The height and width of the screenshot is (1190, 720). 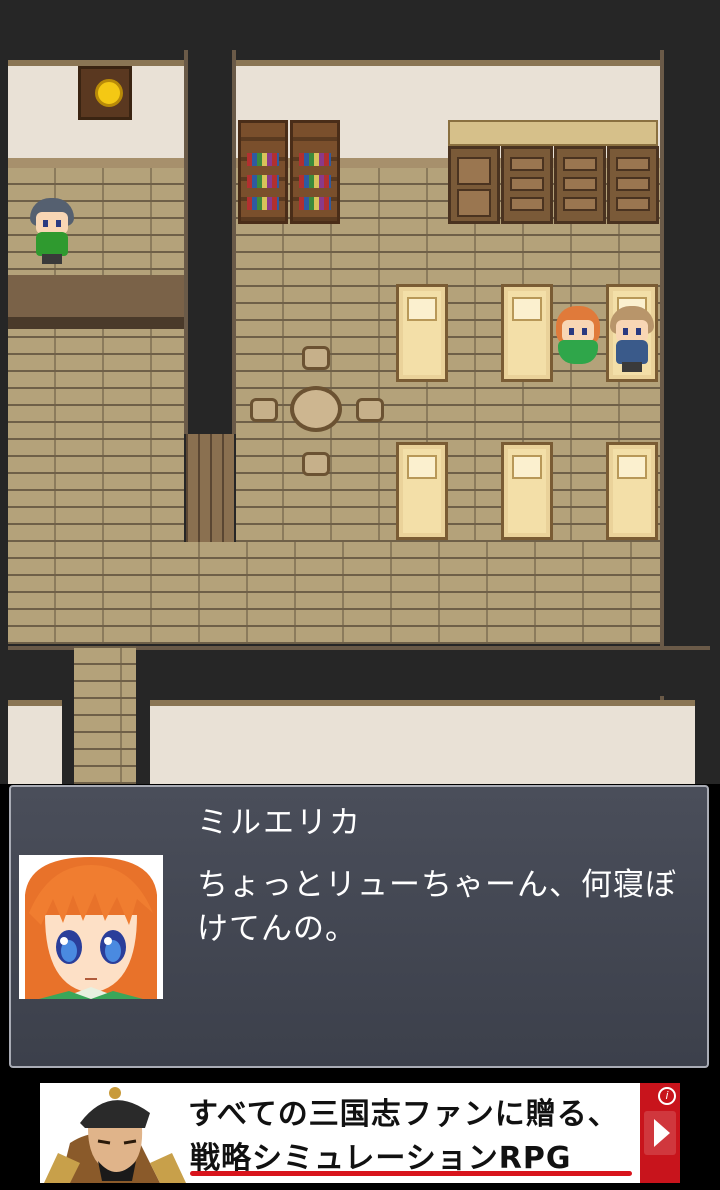 What do you see at coordinates (667, 1096) in the screenshot?
I see `info-icon: i` at bounding box center [667, 1096].